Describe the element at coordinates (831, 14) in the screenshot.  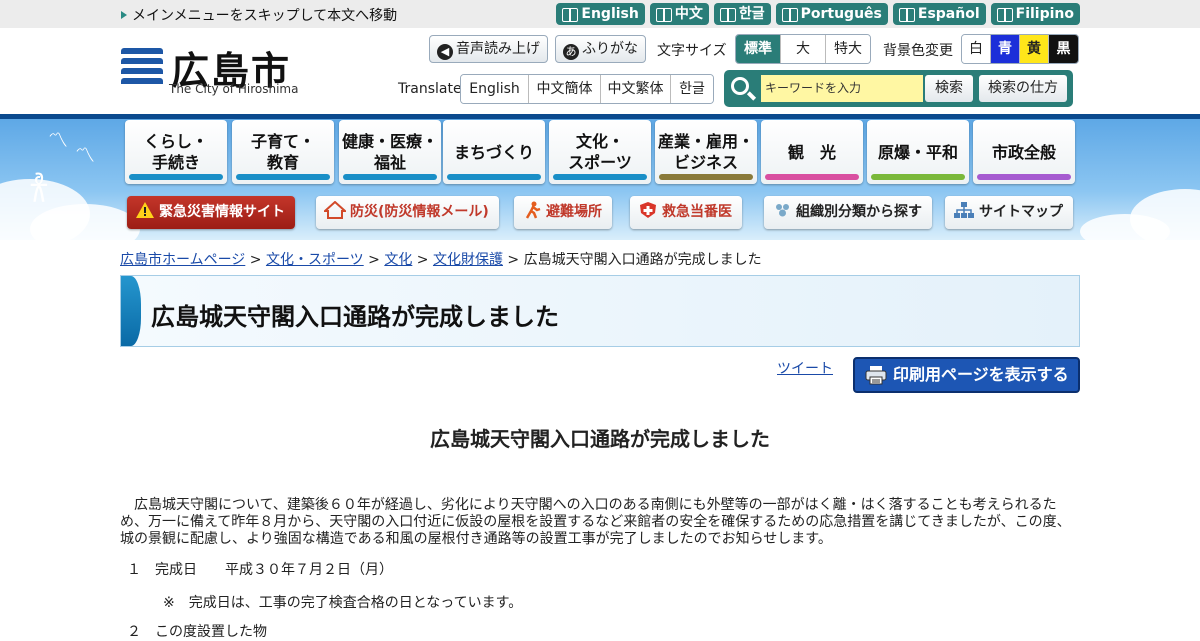
I see `lang-portuguese: Português` at that location.